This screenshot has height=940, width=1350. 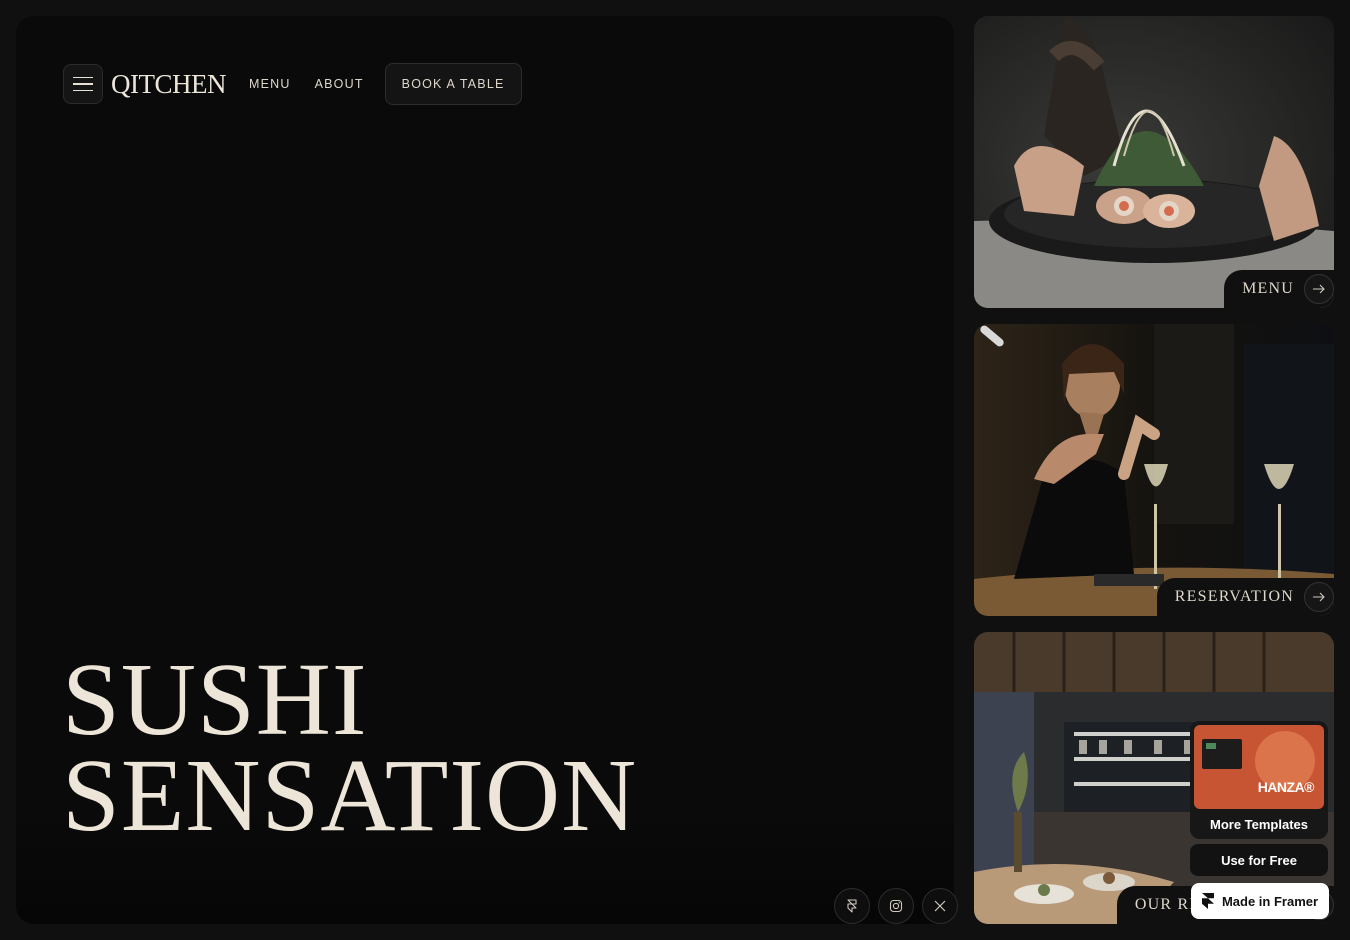 I want to click on template-promo-card: HANZA® More Templates, so click(x=1259, y=780).